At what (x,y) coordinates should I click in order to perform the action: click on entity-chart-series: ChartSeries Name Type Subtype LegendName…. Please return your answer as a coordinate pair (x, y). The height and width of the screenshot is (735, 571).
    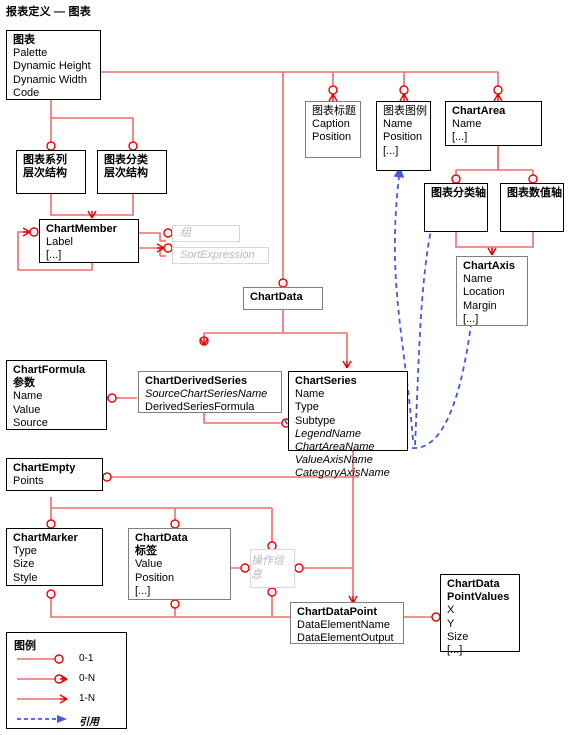
    Looking at the image, I should click on (348, 425).